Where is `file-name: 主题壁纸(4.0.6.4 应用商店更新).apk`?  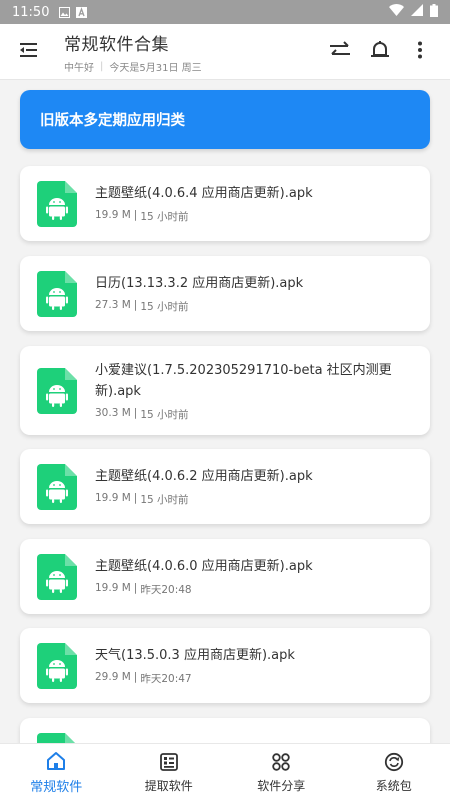
file-name: 主题壁纸(4.0.6.4 应用商店更新).apk is located at coordinates (204, 193).